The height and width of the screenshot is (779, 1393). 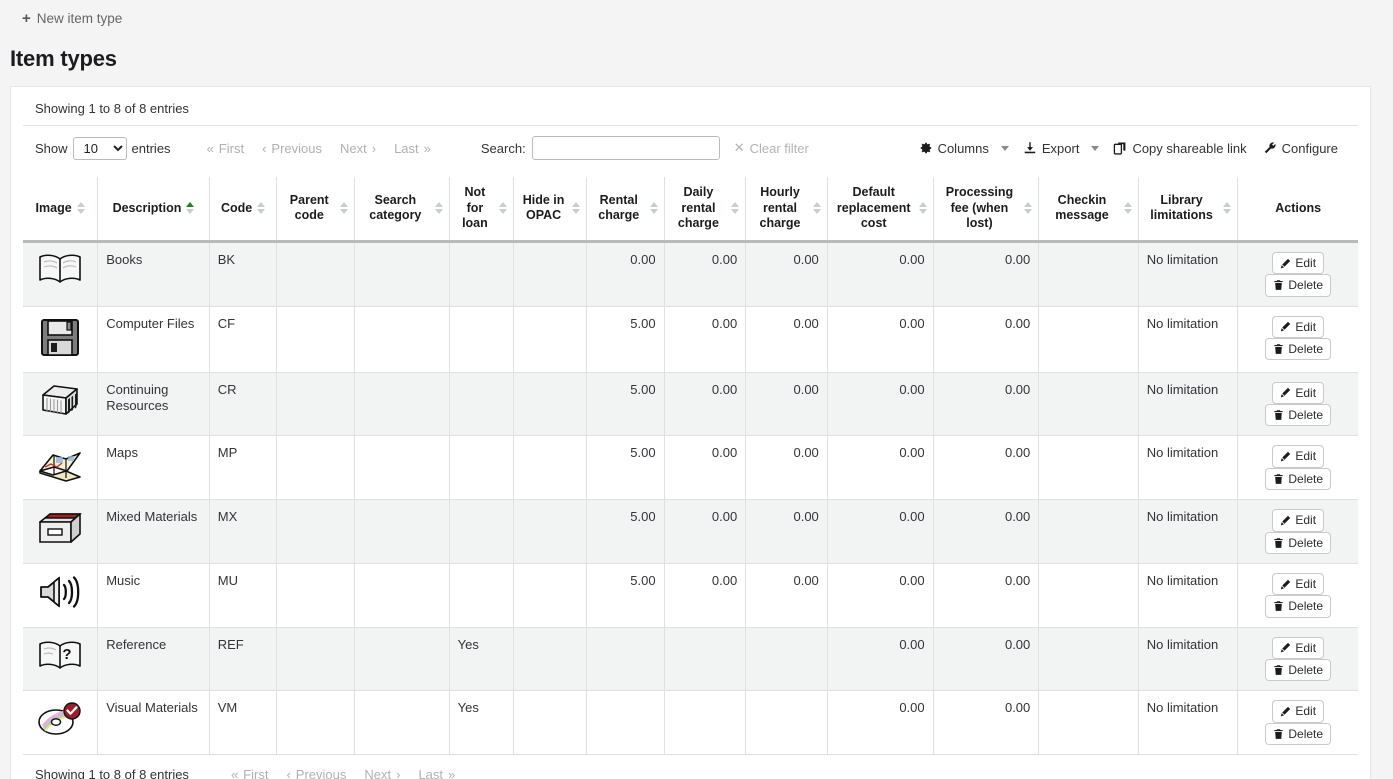 I want to click on page-title: Item types, so click(x=63, y=58).